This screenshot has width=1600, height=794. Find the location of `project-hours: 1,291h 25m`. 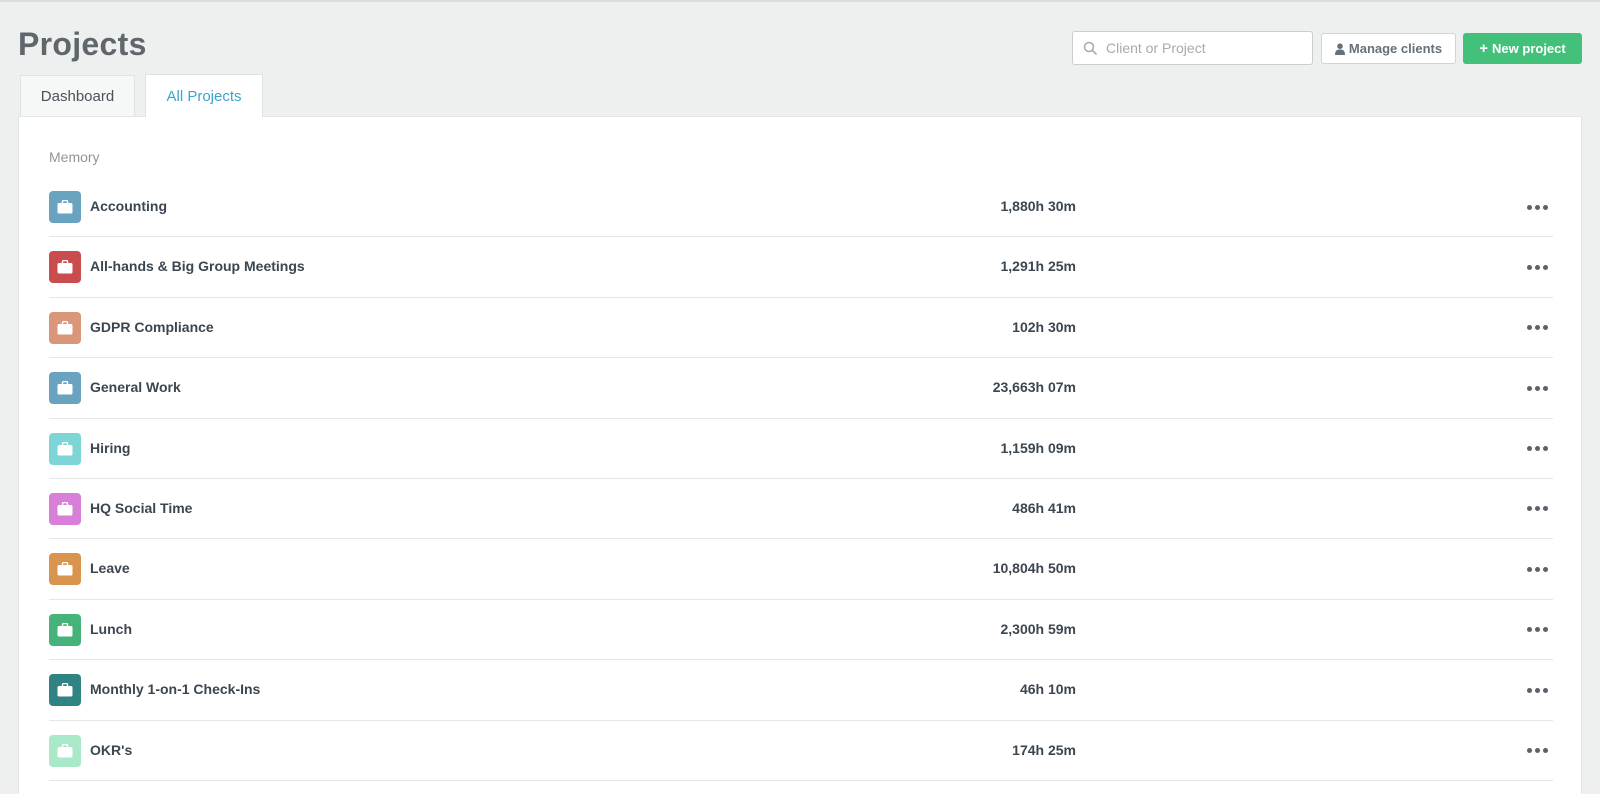

project-hours: 1,291h 25m is located at coordinates (1038, 266).